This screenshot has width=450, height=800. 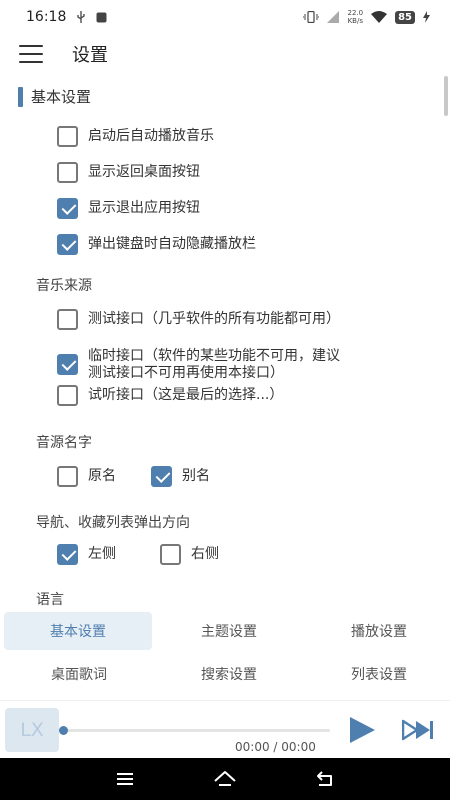 I want to click on checkbox-show-home-button: 显示返回桌面按钮, so click(x=128, y=172).